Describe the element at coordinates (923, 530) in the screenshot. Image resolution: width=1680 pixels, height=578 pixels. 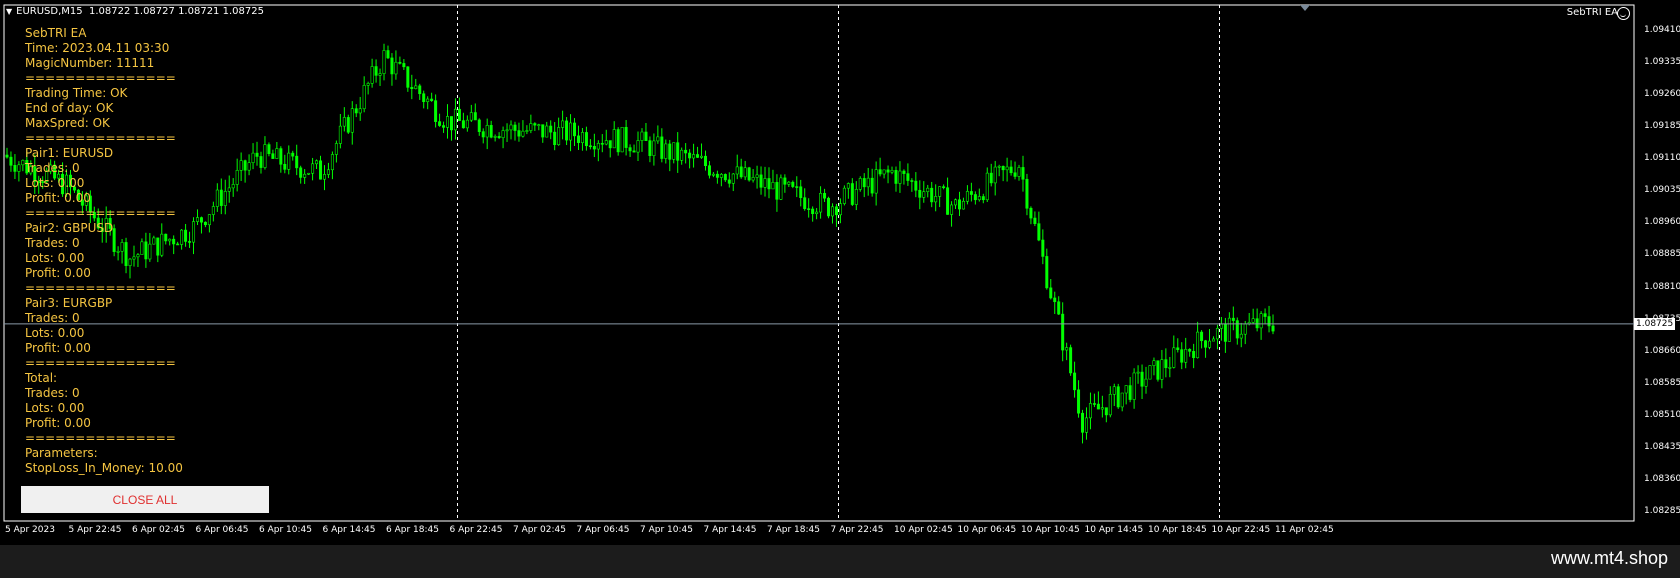
I see `time-tick-label: 10 Apr 02:45` at that location.